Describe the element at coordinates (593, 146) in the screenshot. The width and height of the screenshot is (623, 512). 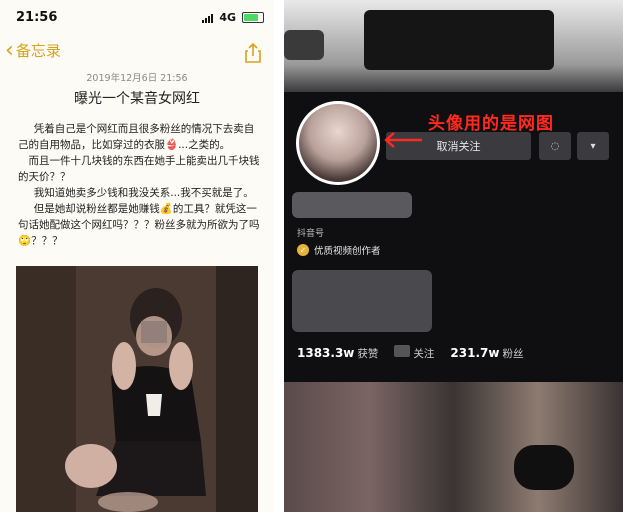
I see `dropdown-button: ▾` at that location.